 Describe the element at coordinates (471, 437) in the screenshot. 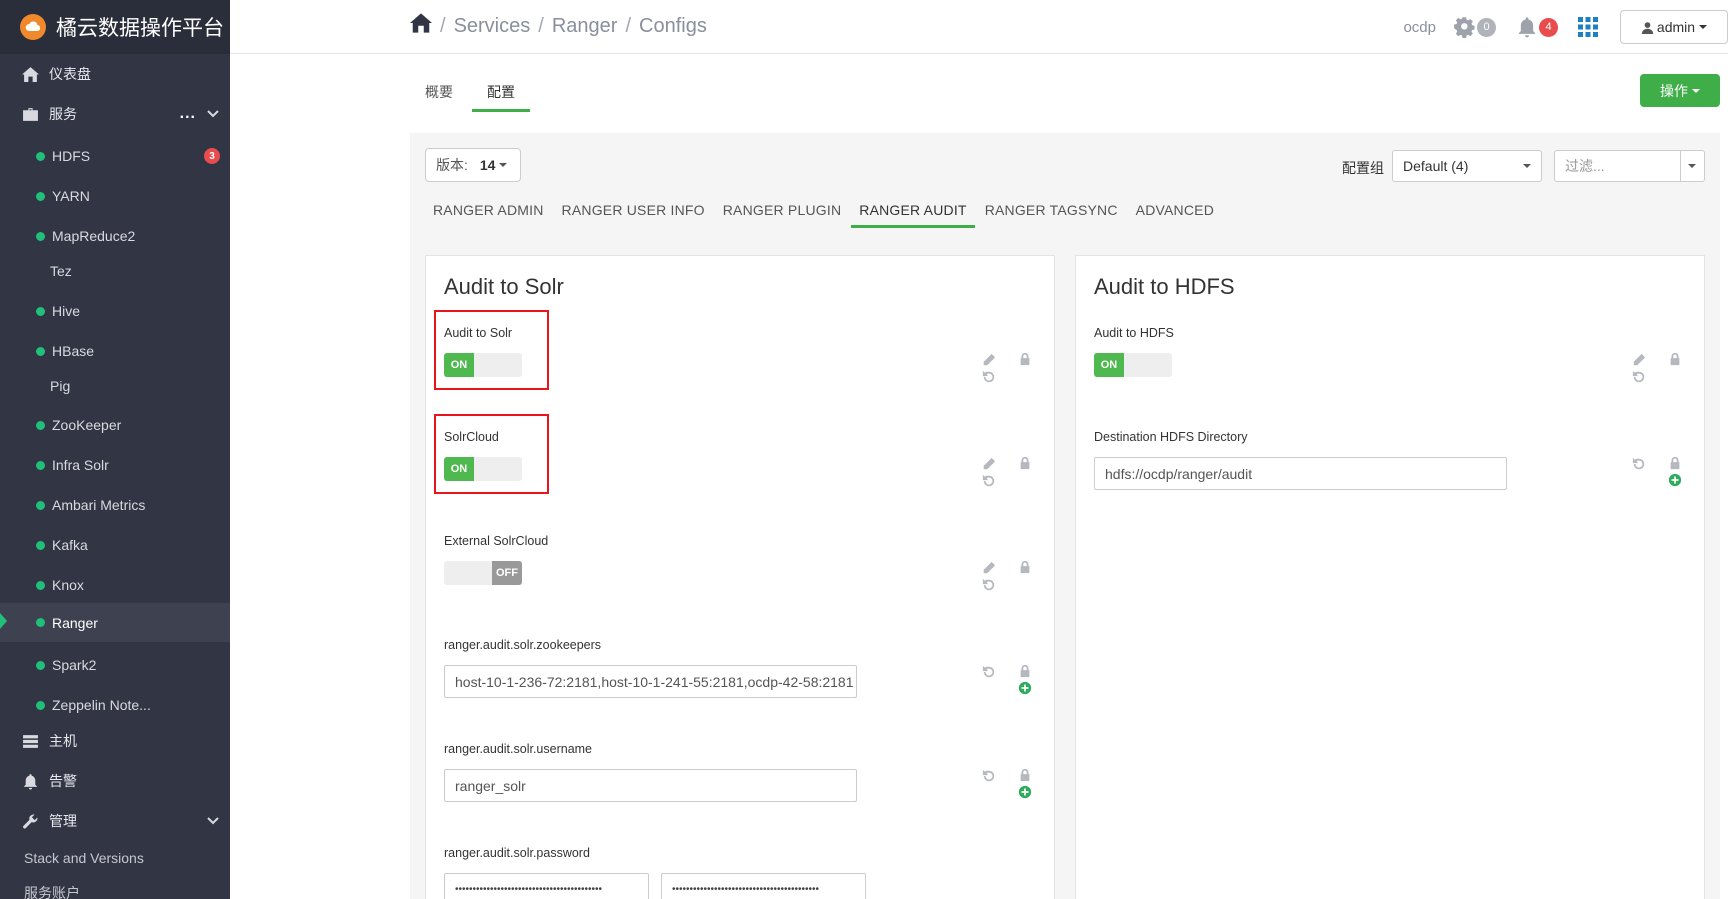

I see `prop-label-solrcloud: SolrCloud` at that location.